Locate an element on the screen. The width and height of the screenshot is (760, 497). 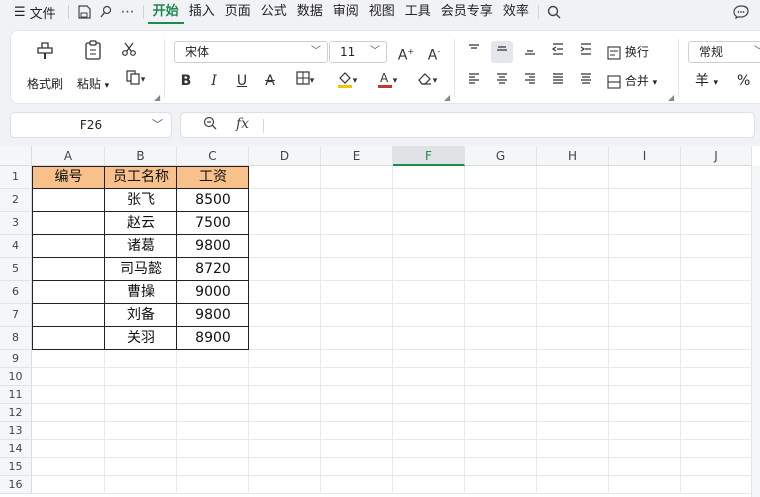
tab-home: 开始 is located at coordinates (165, 12).